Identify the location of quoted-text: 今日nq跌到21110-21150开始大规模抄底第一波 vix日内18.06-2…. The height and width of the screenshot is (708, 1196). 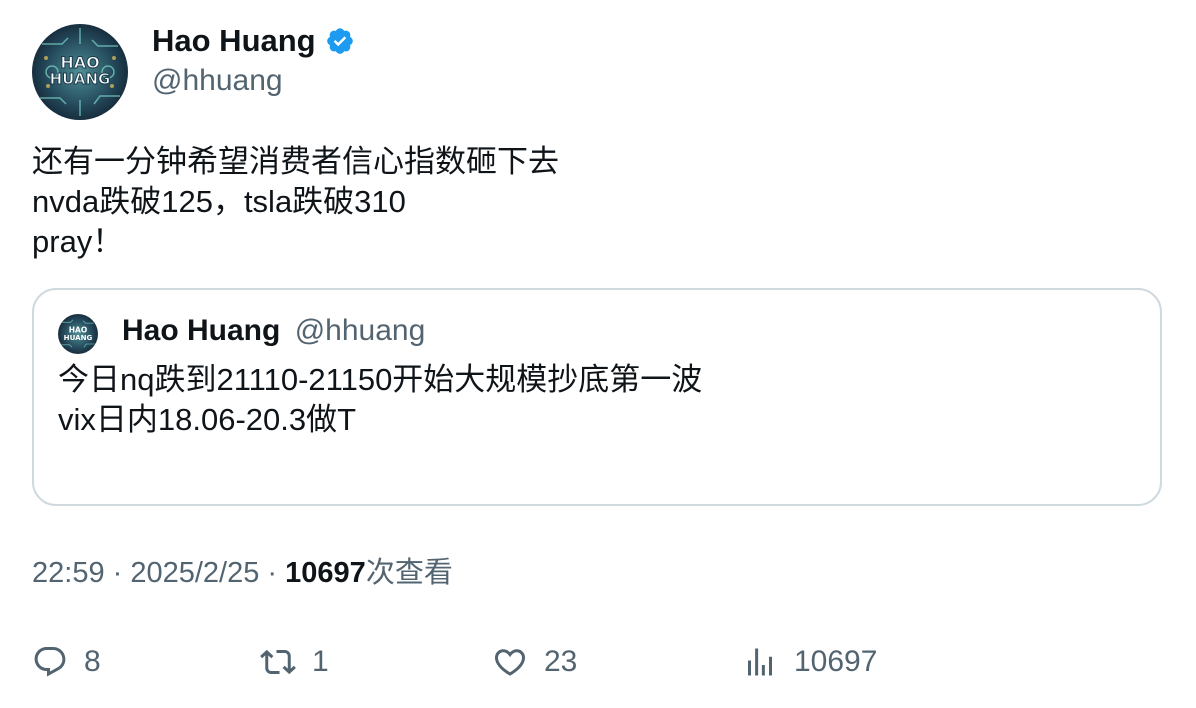
(380, 400).